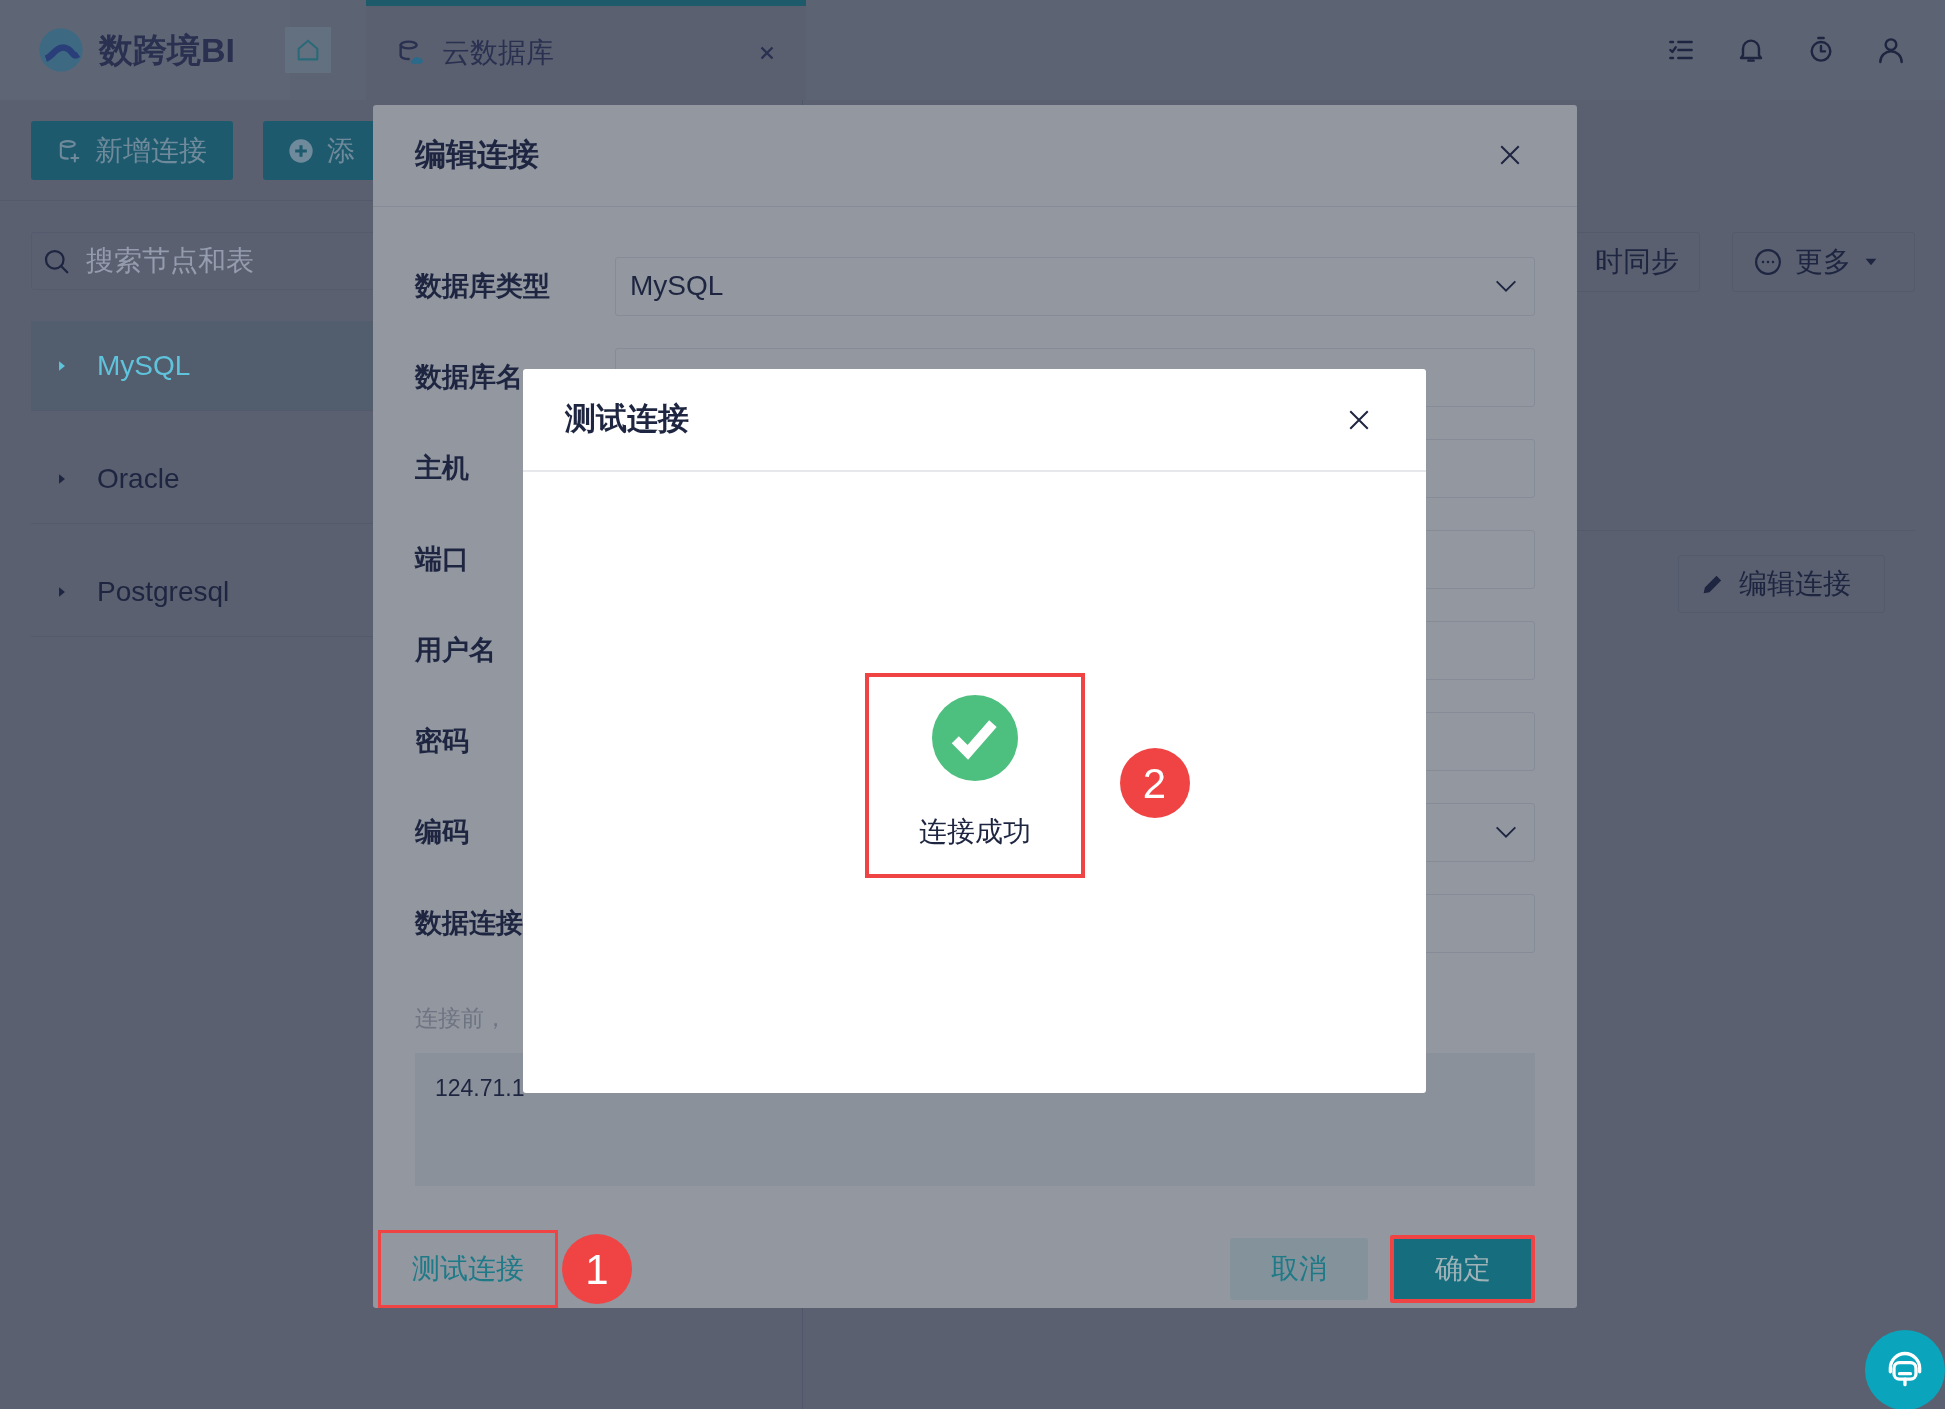 The height and width of the screenshot is (1409, 1945). I want to click on field-label: 数据连接, so click(469, 923).